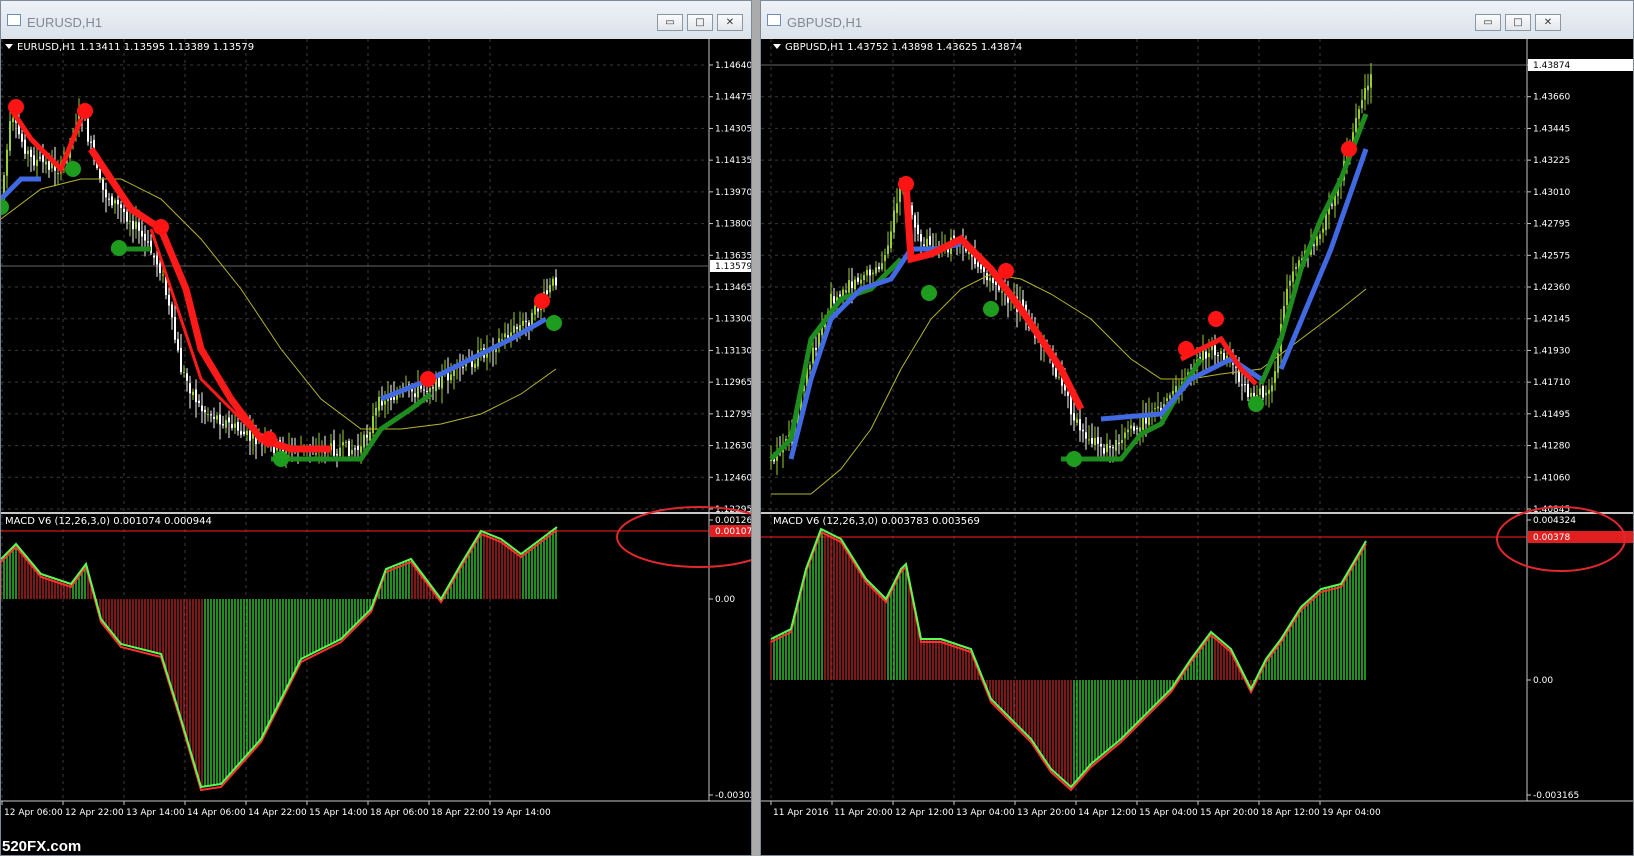 The image size is (1634, 856). Describe the element at coordinates (1551, 415) in the screenshot. I see `price-tick-label: 1.41495` at that location.